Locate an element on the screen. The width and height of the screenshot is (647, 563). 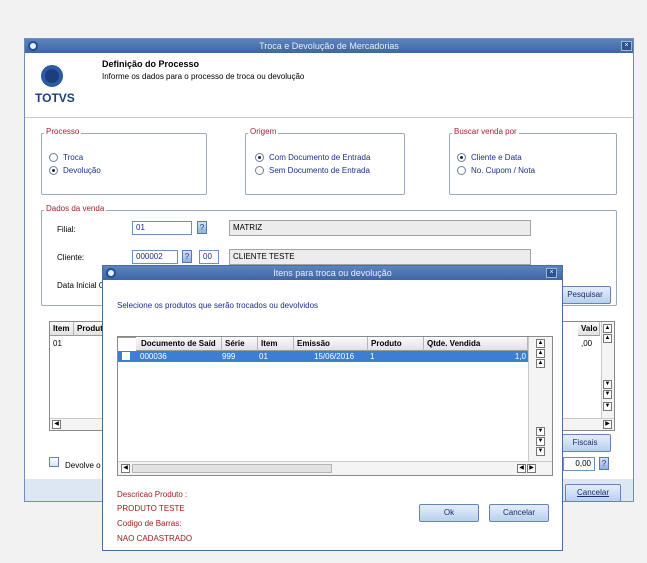
scroll-end-icon: ▼ is located at coordinates (607, 406).